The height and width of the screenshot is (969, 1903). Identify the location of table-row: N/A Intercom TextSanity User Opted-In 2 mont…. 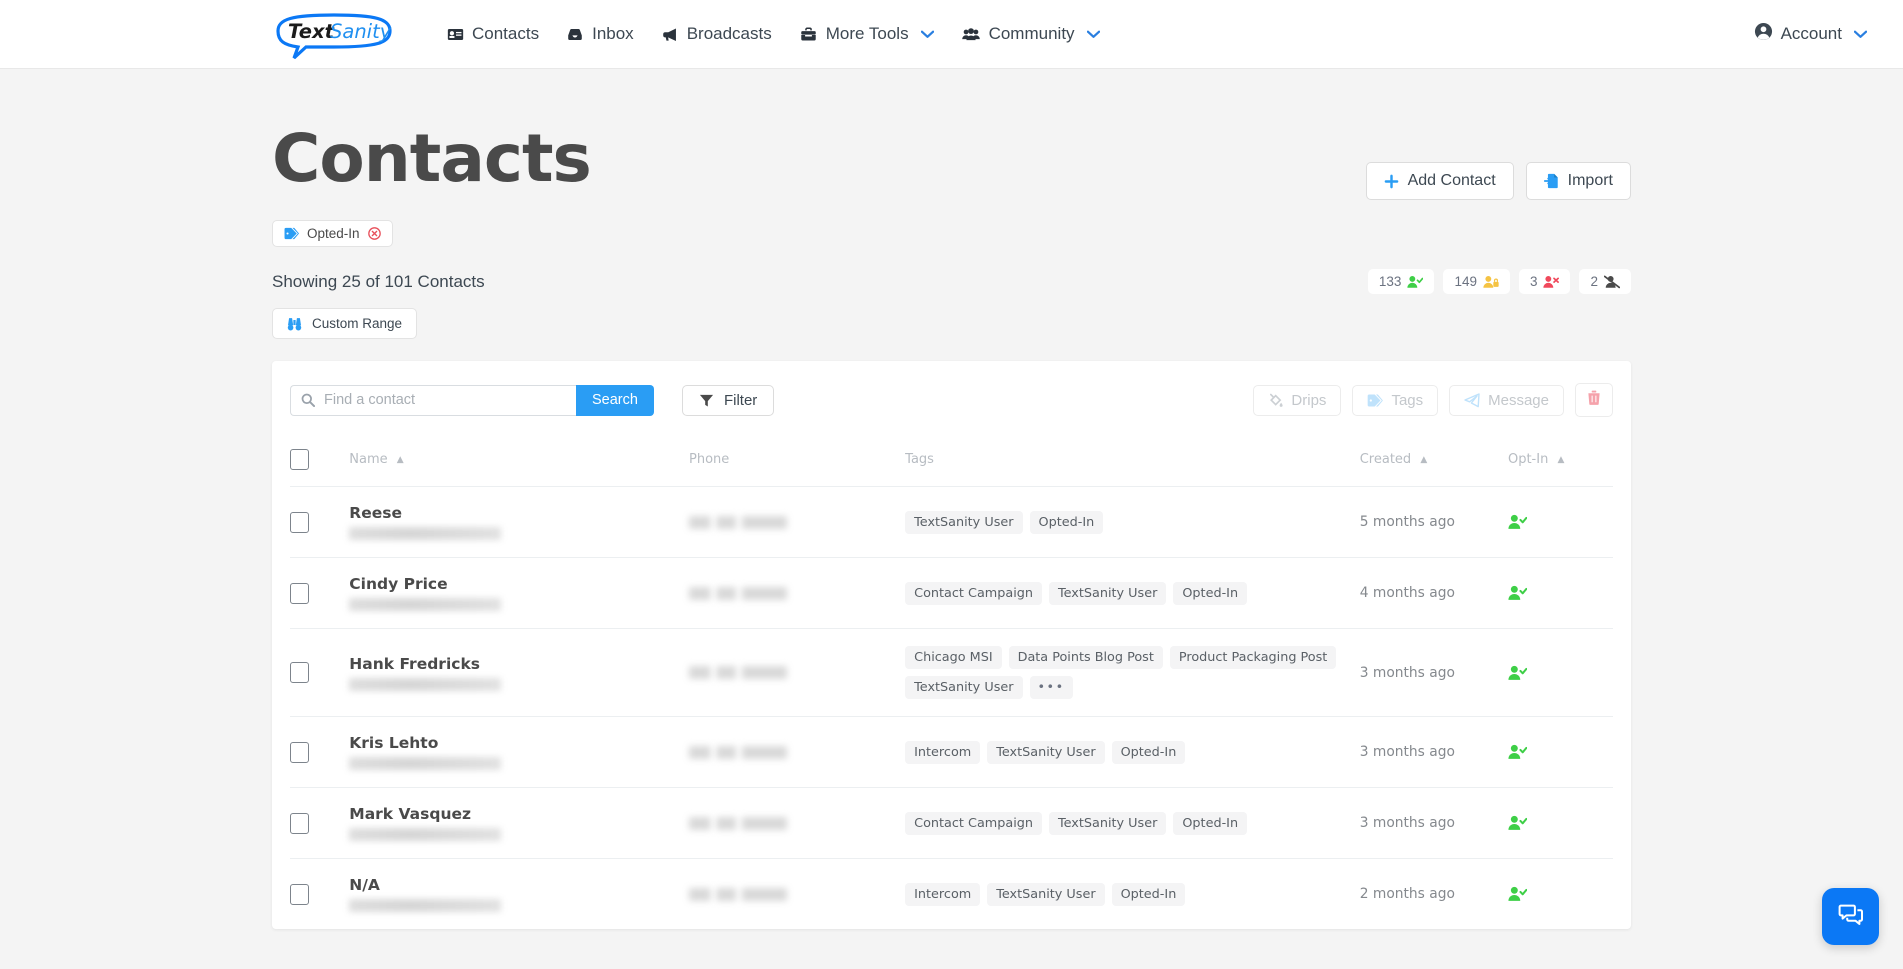
(951, 894).